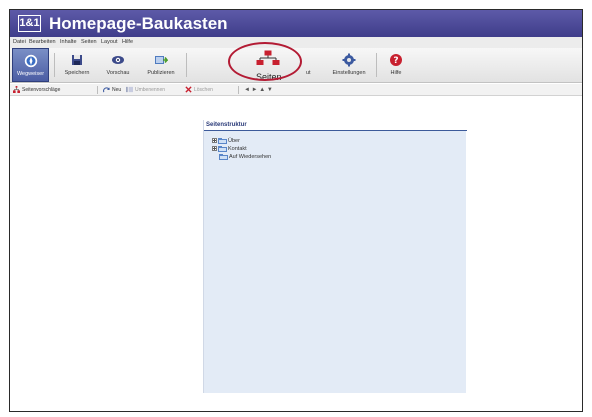  I want to click on gear-icon, so click(349, 60).